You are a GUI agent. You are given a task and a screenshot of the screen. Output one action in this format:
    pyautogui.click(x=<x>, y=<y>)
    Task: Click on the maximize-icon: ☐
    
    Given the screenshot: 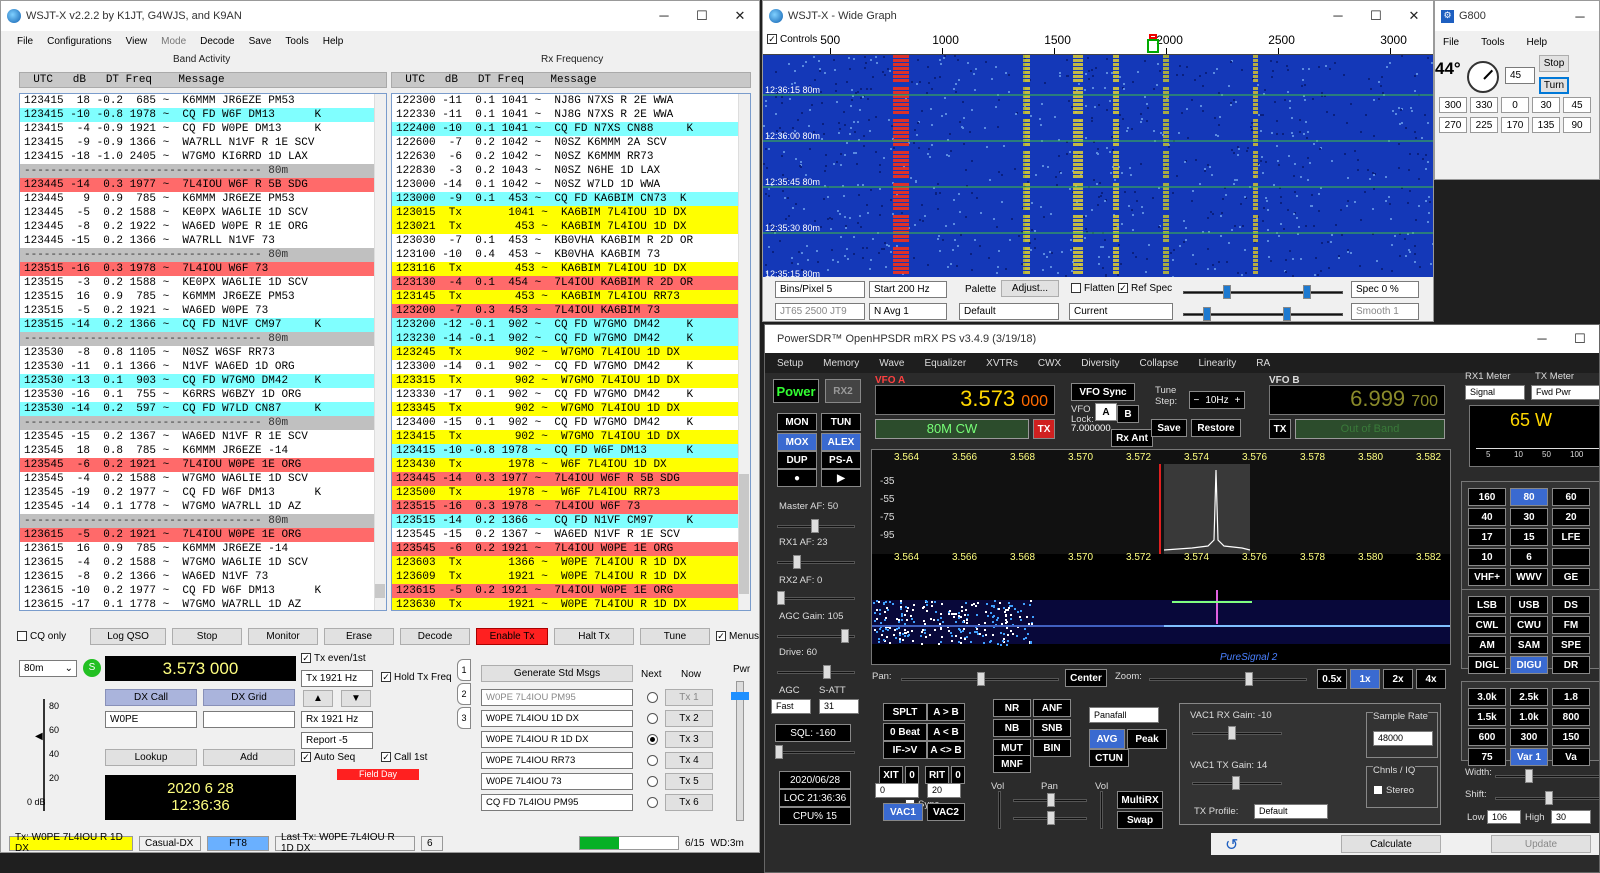 What is the action you would take?
    pyautogui.click(x=702, y=16)
    